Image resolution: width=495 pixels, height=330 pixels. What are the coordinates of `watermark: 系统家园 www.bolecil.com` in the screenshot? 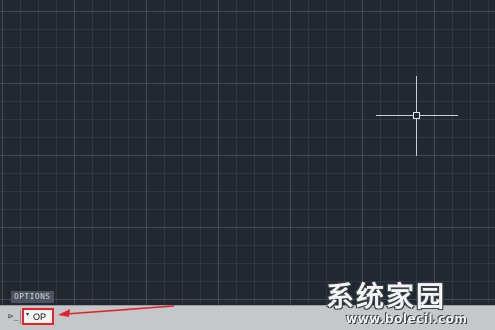 It's located at (409, 304).